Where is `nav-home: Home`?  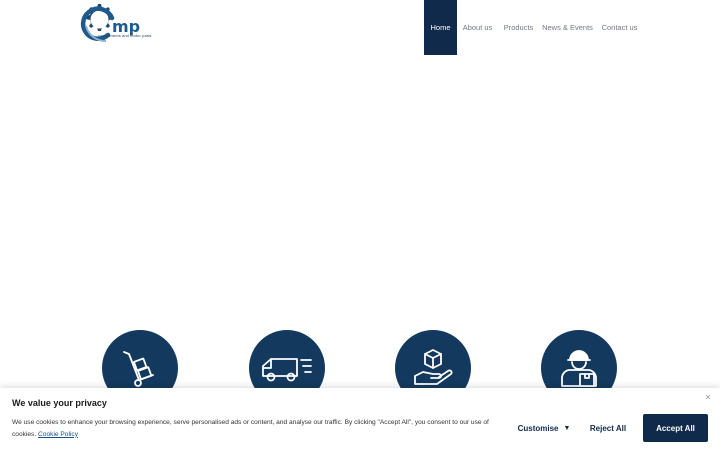 nav-home: Home is located at coordinates (440, 27).